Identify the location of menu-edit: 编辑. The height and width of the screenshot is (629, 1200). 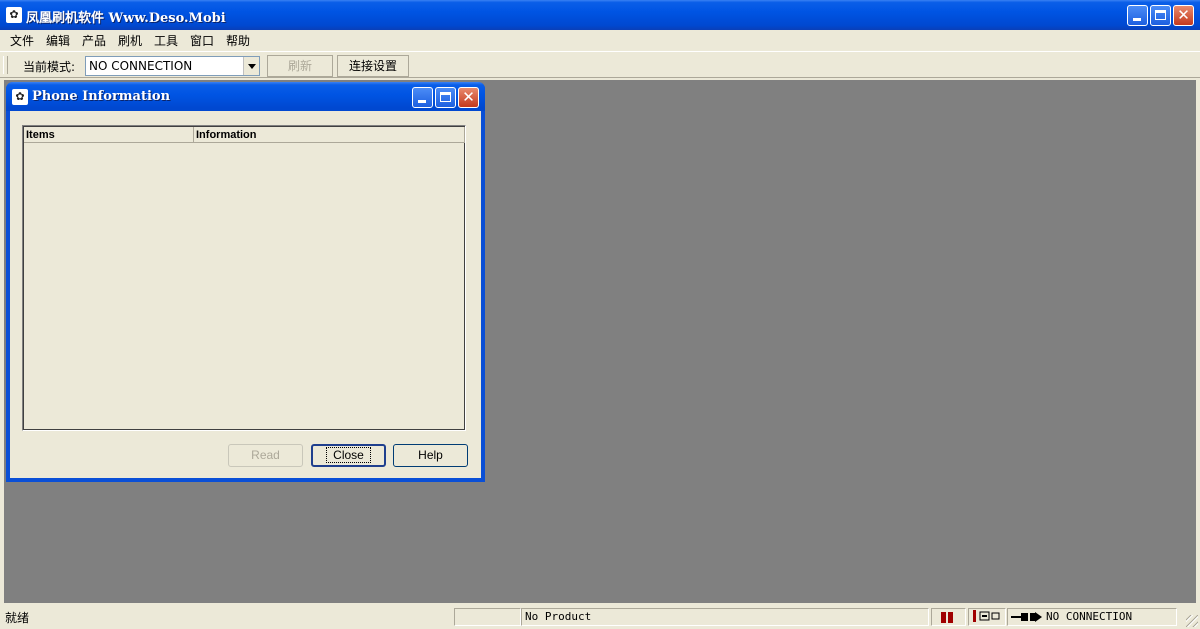
(58, 40).